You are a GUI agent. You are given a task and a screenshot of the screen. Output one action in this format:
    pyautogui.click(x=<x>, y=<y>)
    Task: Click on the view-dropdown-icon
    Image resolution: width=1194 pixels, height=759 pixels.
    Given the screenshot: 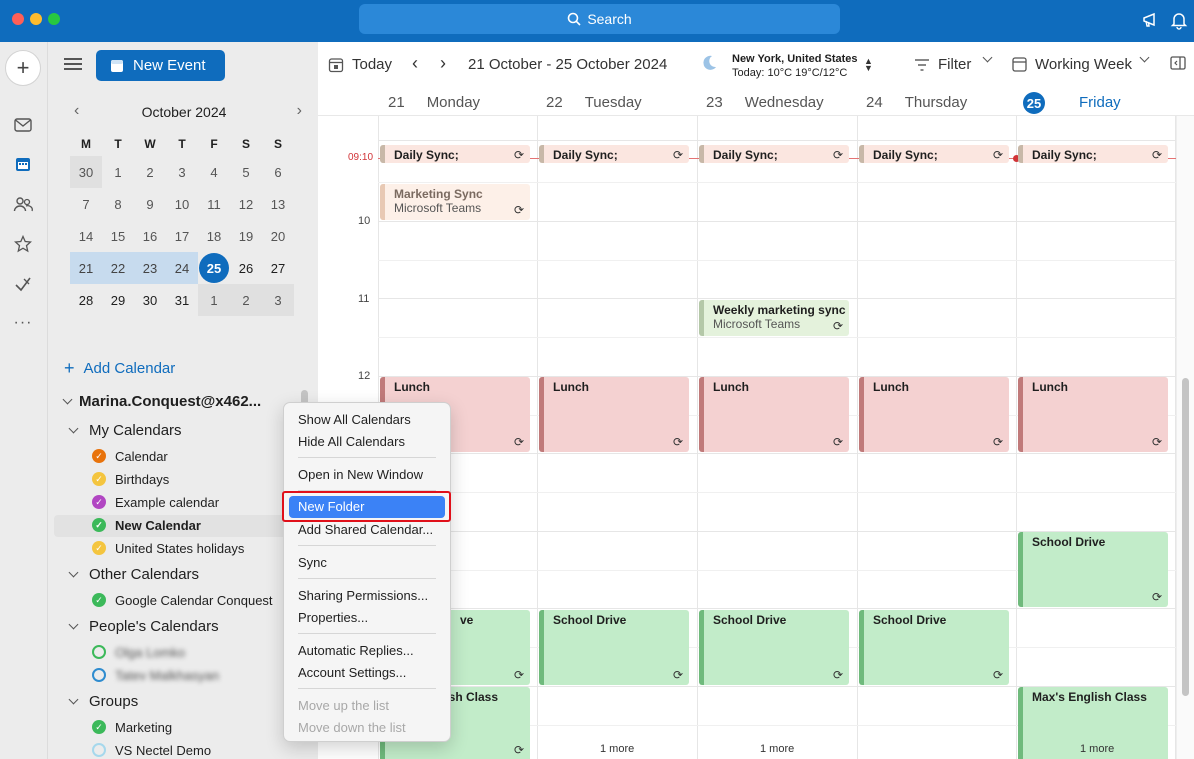 What is the action you would take?
    pyautogui.click(x=1144, y=57)
    